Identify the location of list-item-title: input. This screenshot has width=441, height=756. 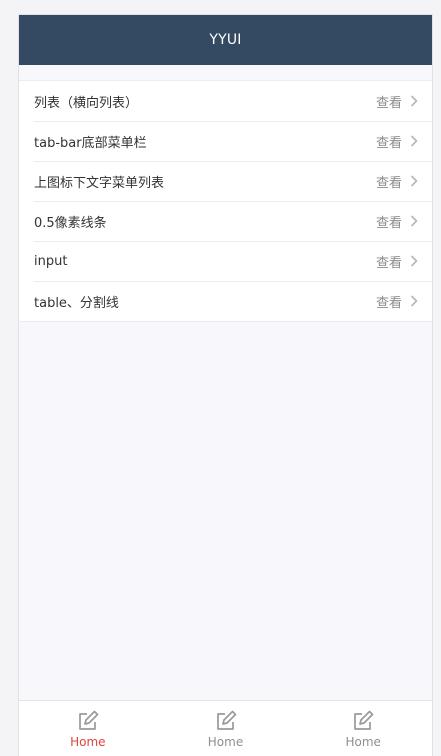
(51, 261).